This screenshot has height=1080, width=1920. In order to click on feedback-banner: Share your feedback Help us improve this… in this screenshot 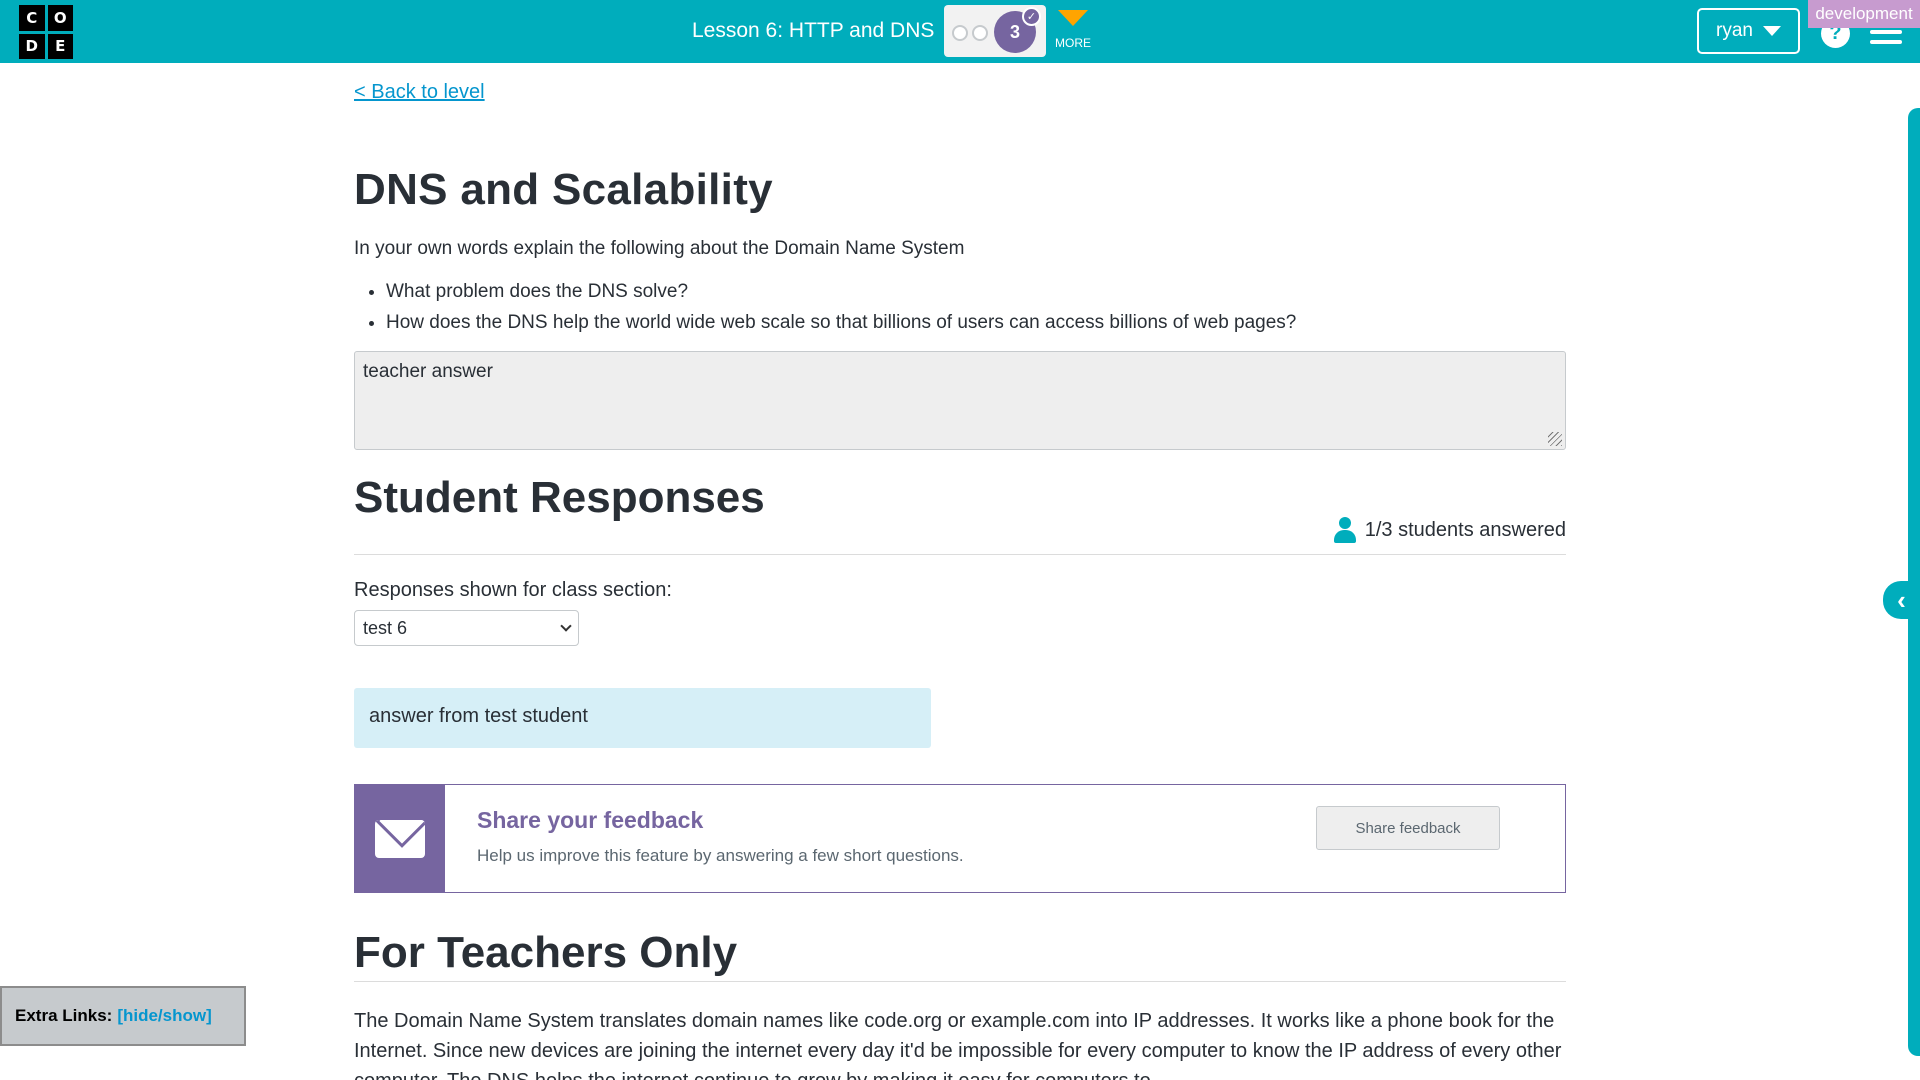, I will do `click(960, 838)`.